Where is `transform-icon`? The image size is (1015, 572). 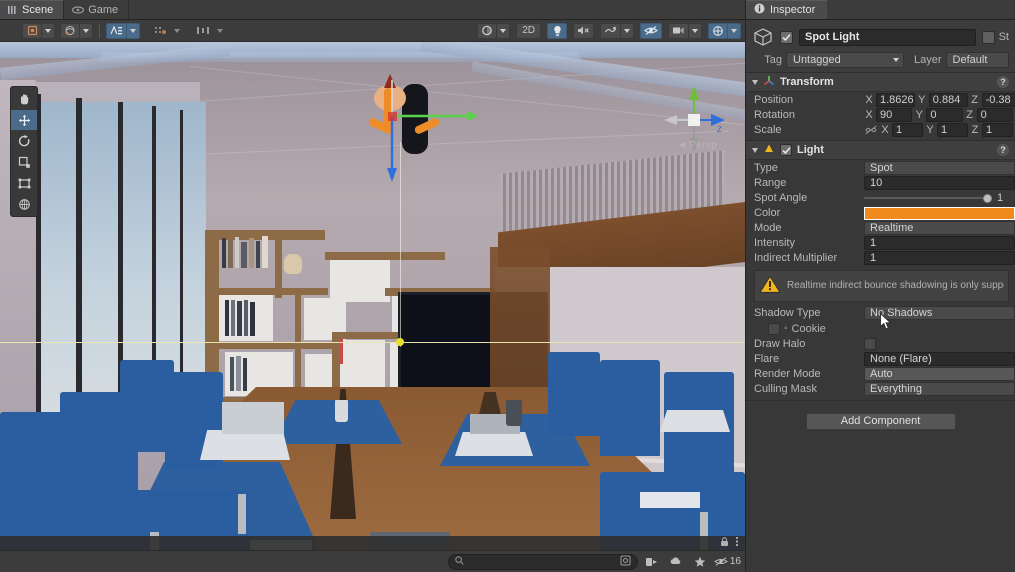 transform-icon is located at coordinates (24, 204).